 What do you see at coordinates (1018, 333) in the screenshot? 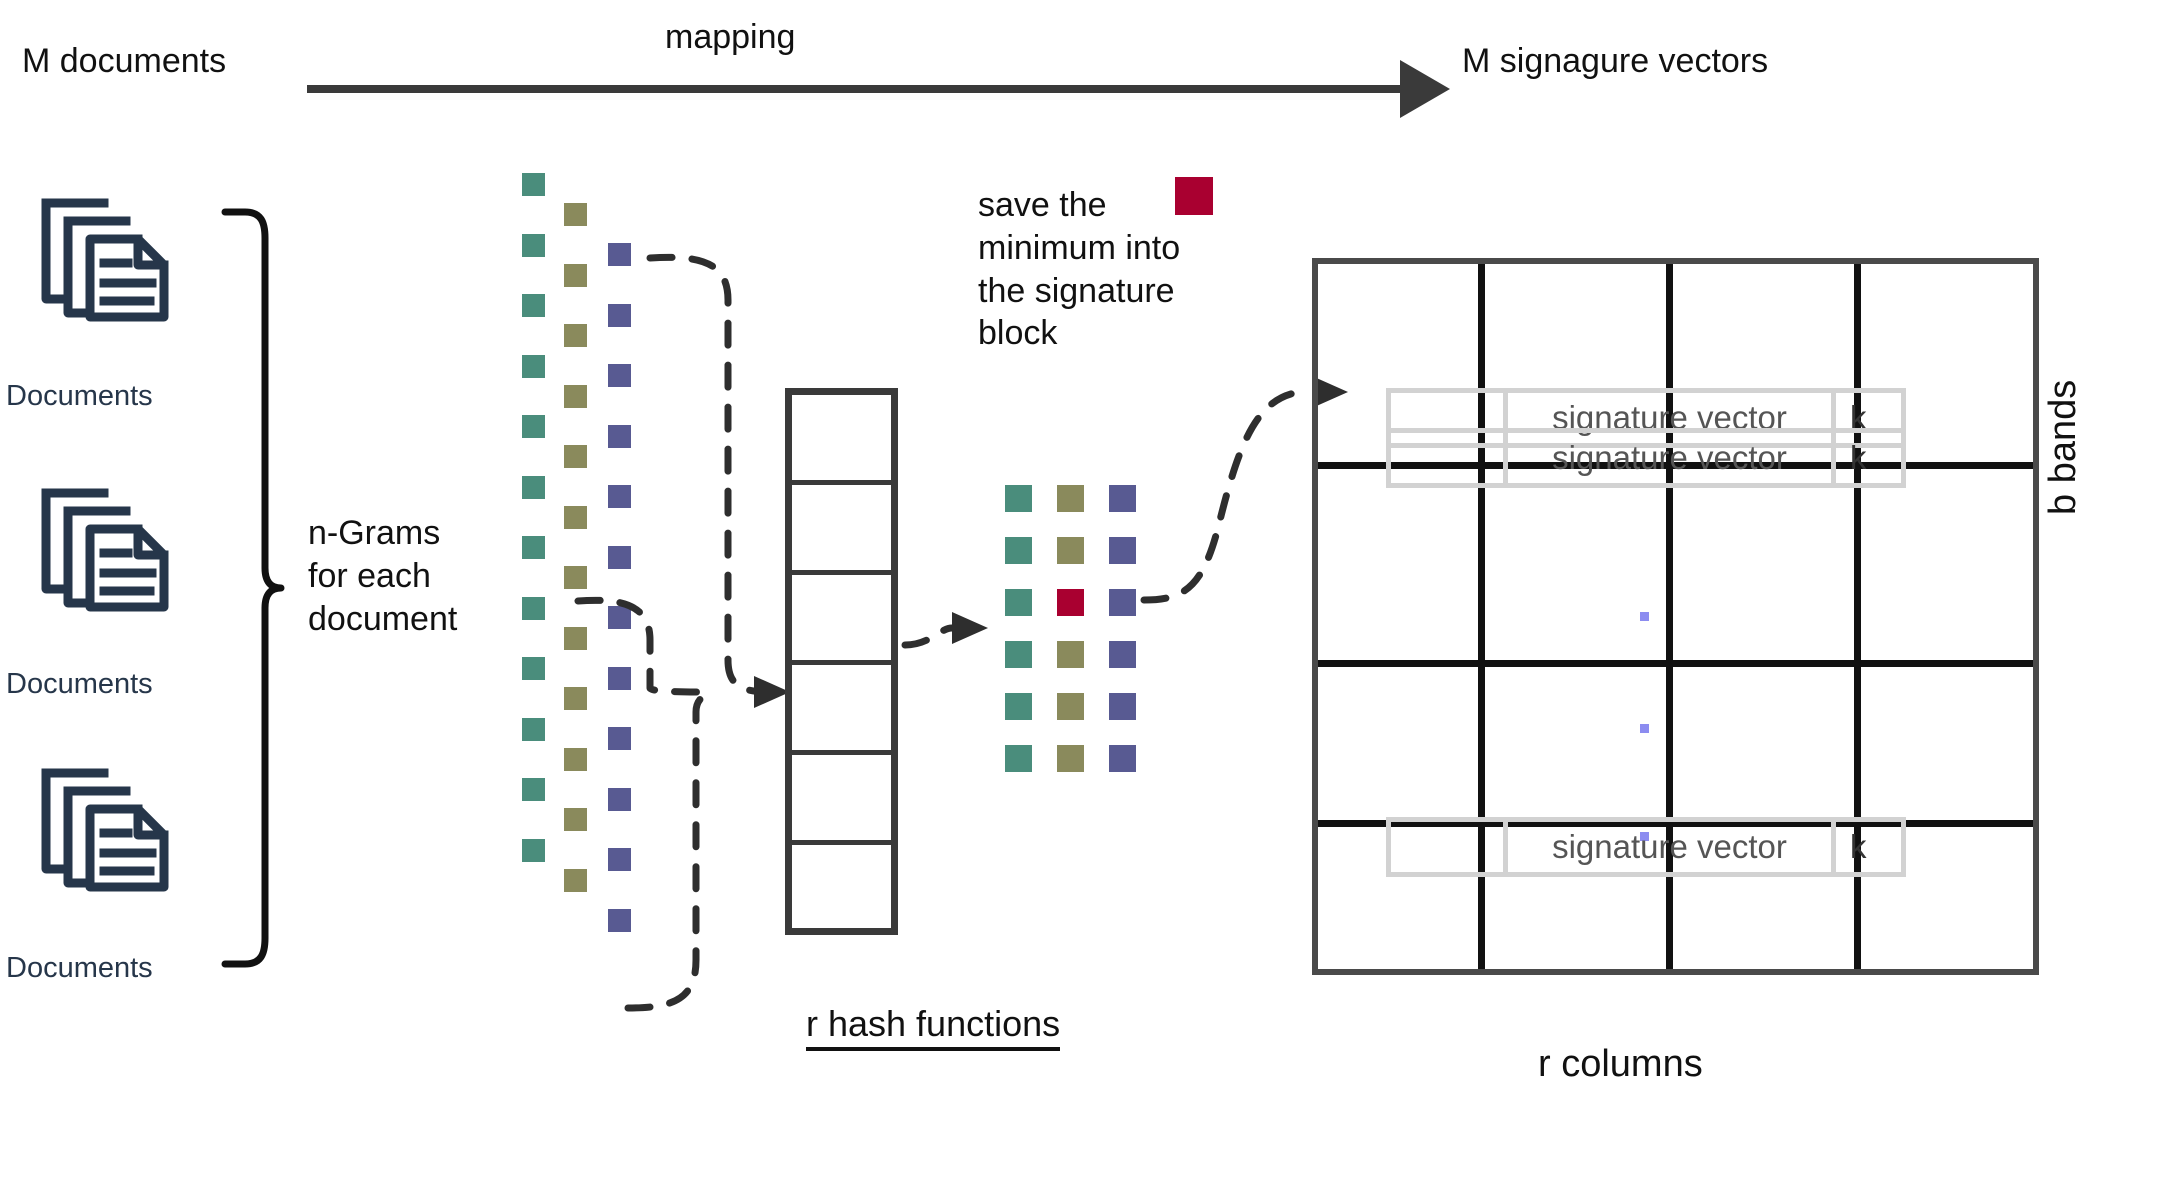
I see `minhash-note-line4: block` at bounding box center [1018, 333].